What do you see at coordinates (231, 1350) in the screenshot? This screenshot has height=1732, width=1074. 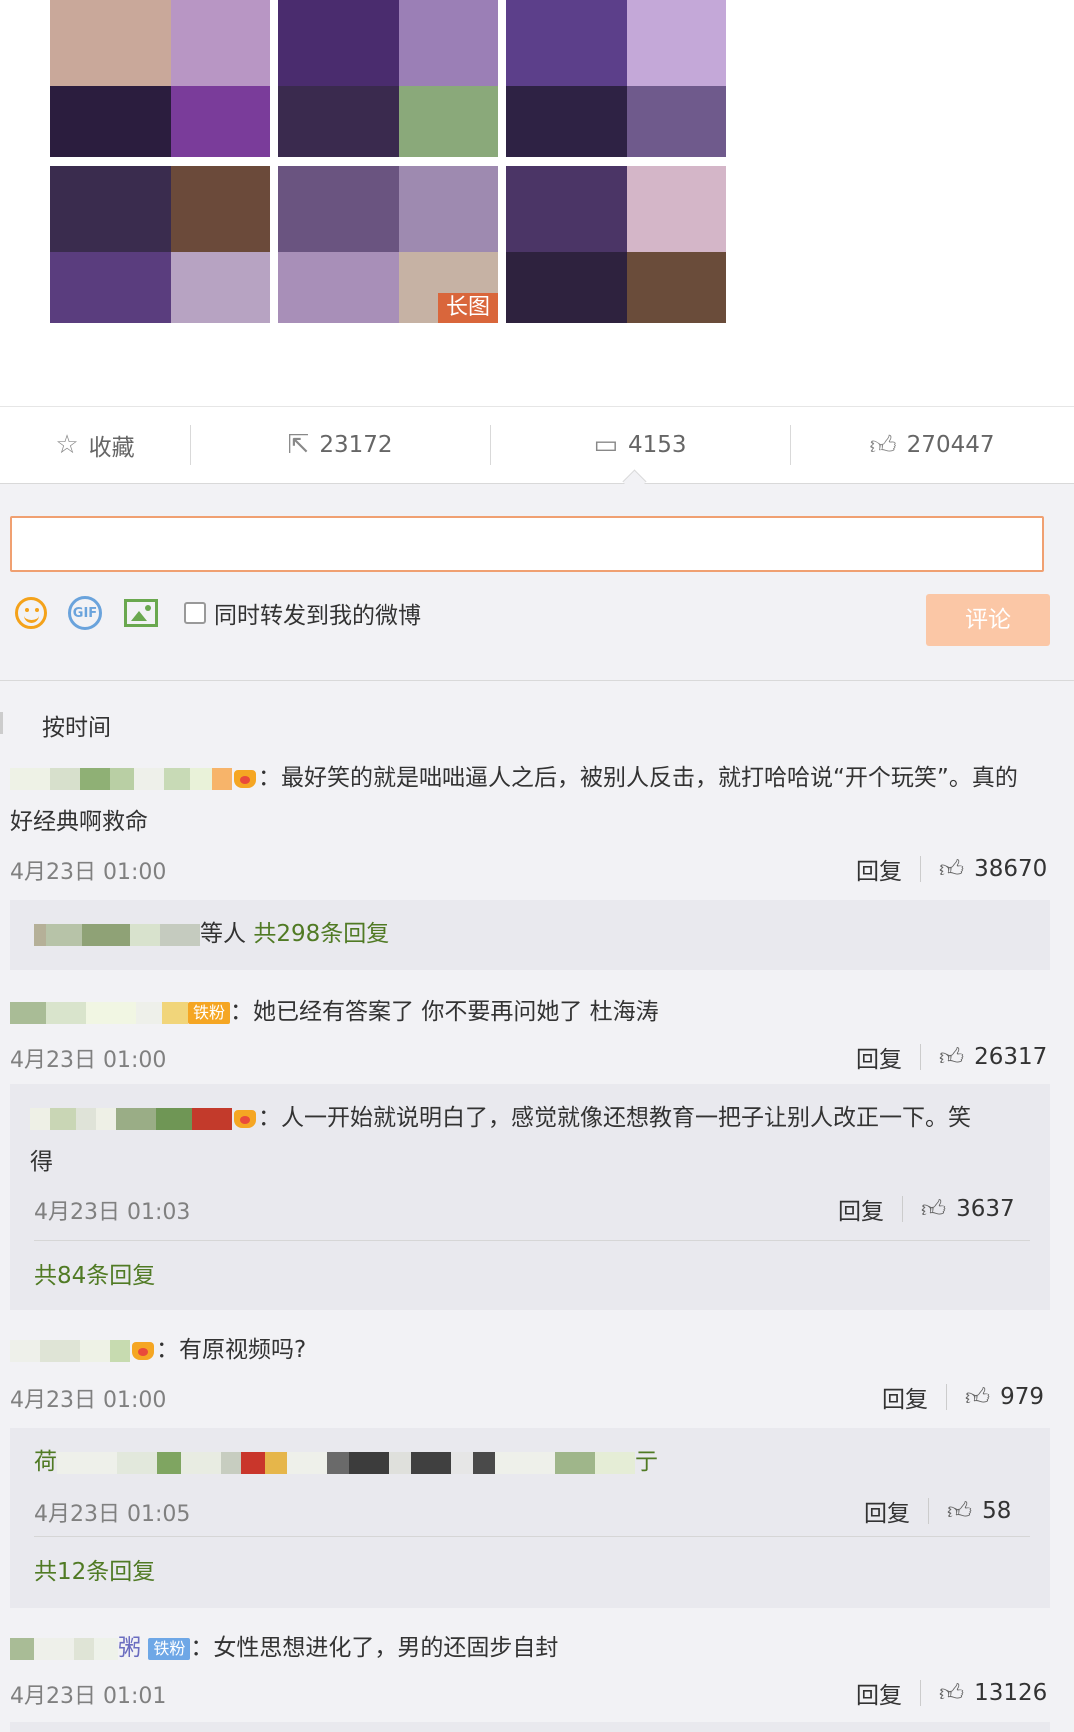 I see `comment-text: ：有原视频吗?` at bounding box center [231, 1350].